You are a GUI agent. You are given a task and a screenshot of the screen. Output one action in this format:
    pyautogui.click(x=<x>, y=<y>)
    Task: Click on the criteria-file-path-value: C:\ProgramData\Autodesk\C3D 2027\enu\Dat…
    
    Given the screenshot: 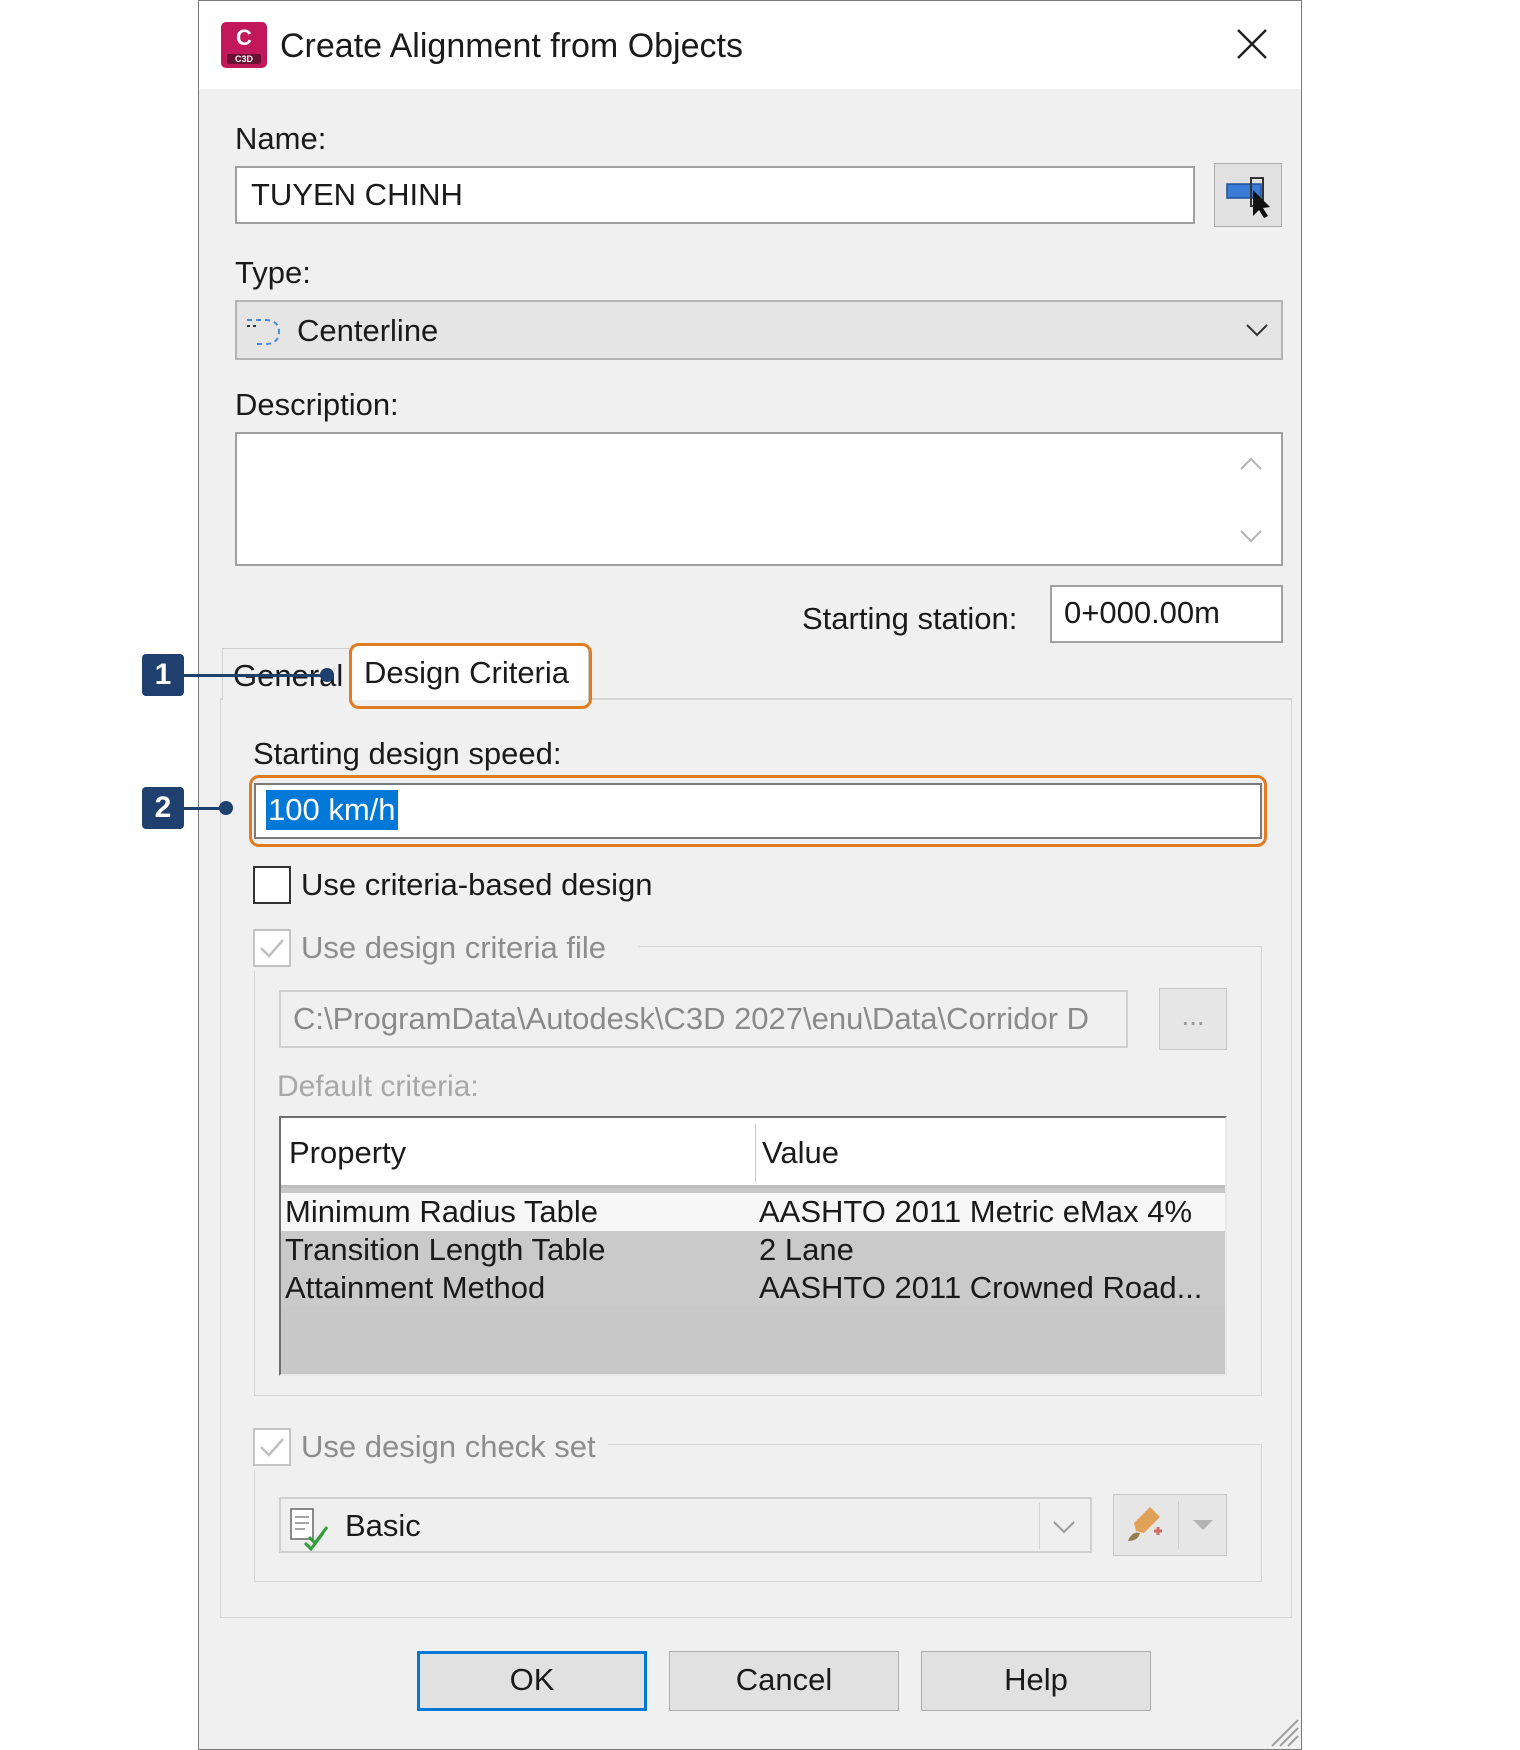 What is the action you would take?
    pyautogui.click(x=691, y=1018)
    